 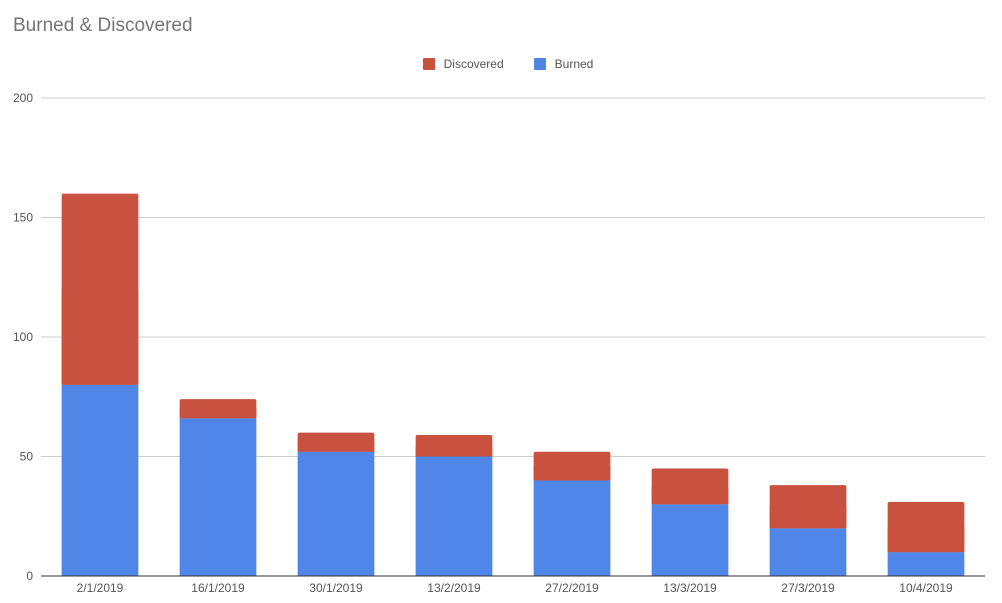 I want to click on x-tick-label: 30/1/2019, so click(x=336, y=588).